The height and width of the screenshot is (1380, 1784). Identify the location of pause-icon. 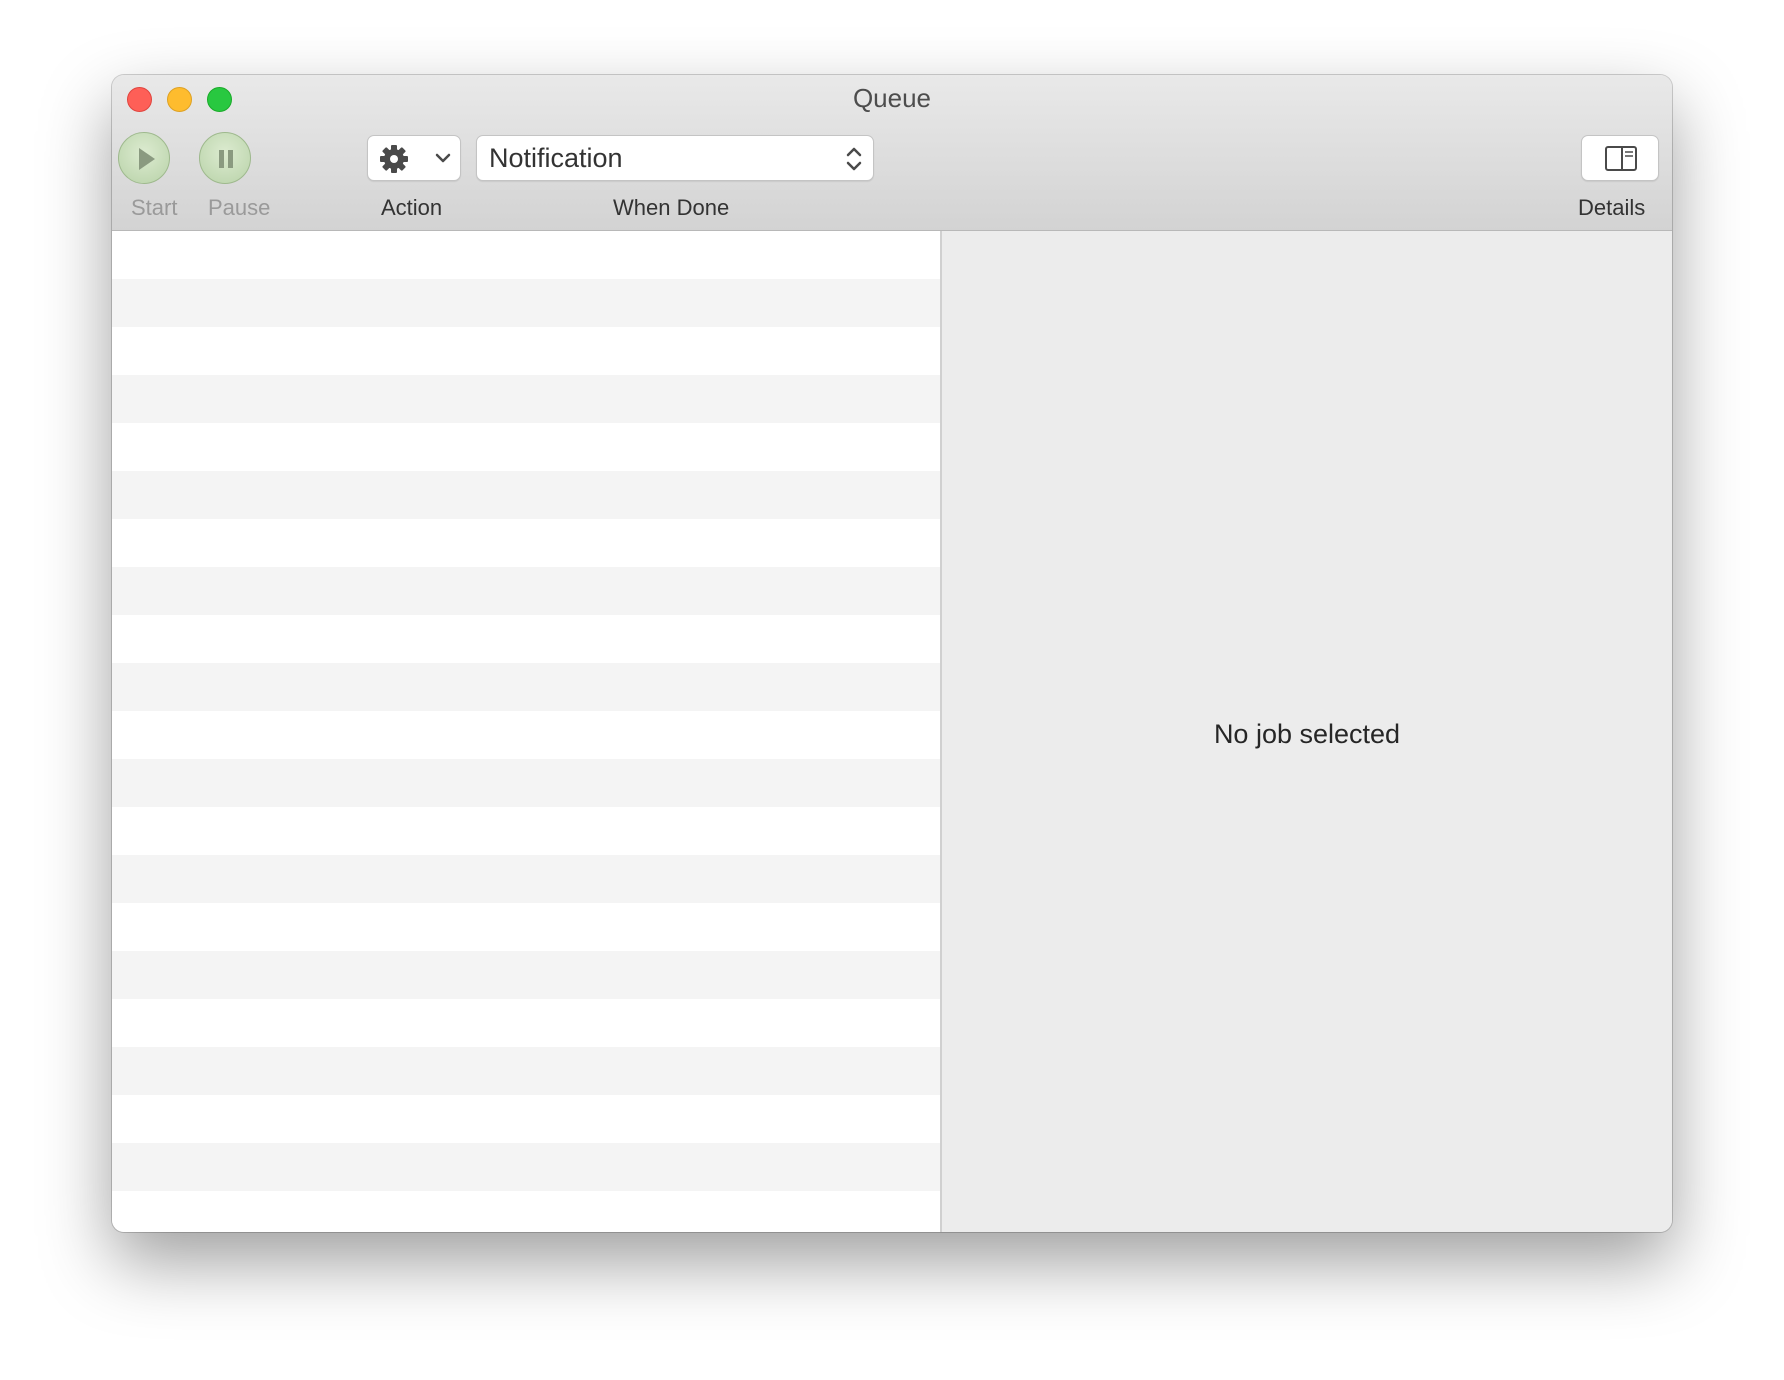
(226, 159).